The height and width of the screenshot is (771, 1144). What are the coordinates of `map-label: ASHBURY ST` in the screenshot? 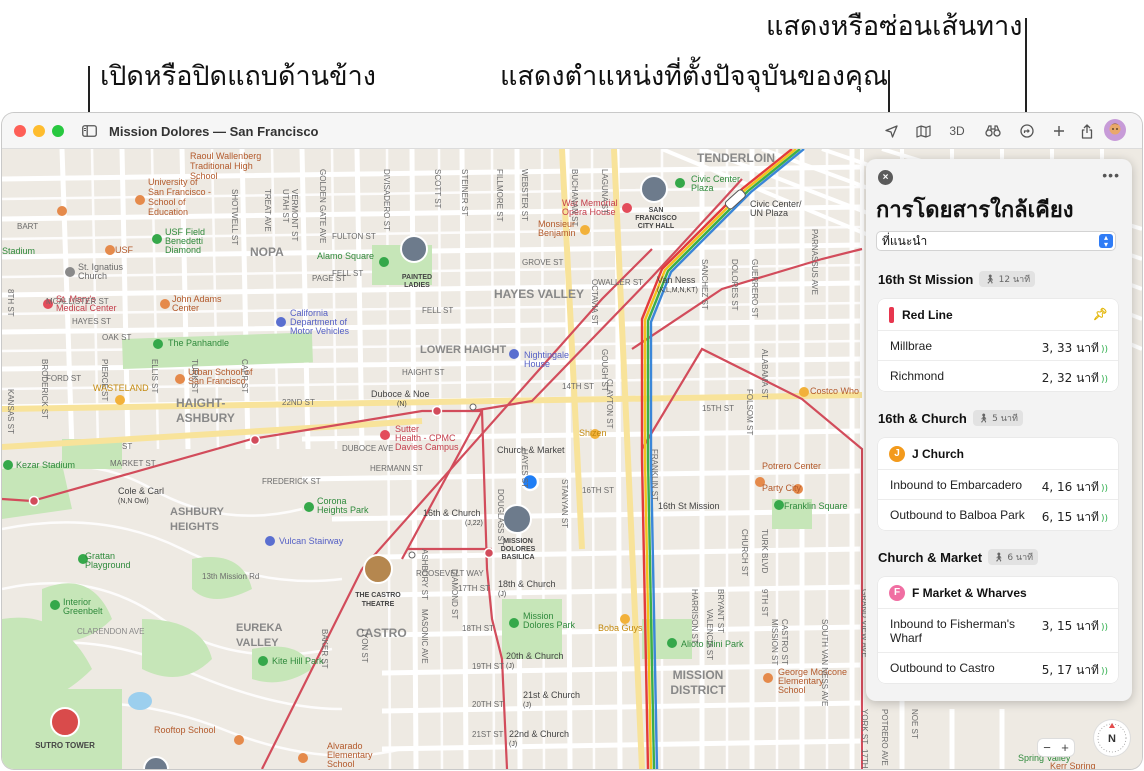 It's located at (424, 574).